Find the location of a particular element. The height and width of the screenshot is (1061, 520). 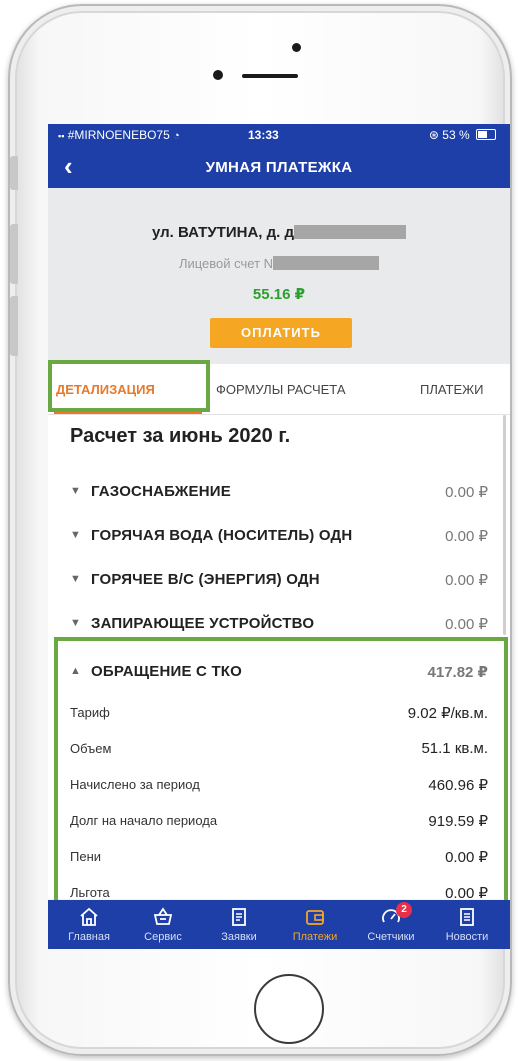

service-row-hot-water-carrier: ▼ ГОРЯЧАЯ ВОДА (НОСИТЕЛЬ) ОДН 0.00 ₽ is located at coordinates (279, 541).